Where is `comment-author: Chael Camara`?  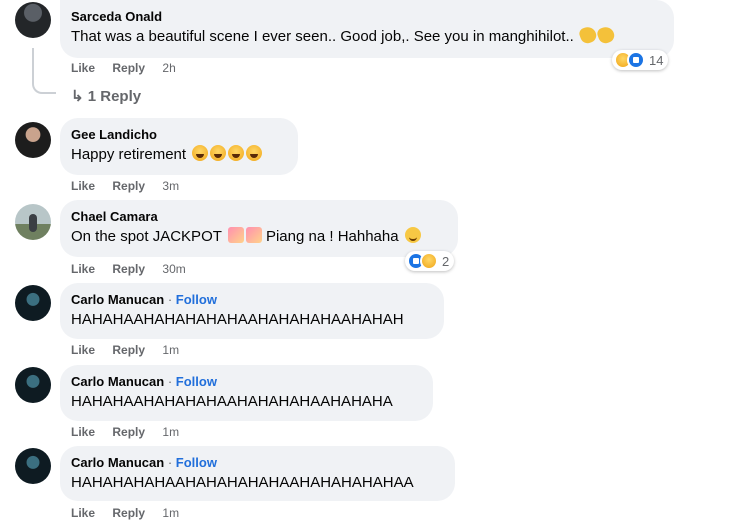 comment-author: Chael Camara is located at coordinates (258, 216).